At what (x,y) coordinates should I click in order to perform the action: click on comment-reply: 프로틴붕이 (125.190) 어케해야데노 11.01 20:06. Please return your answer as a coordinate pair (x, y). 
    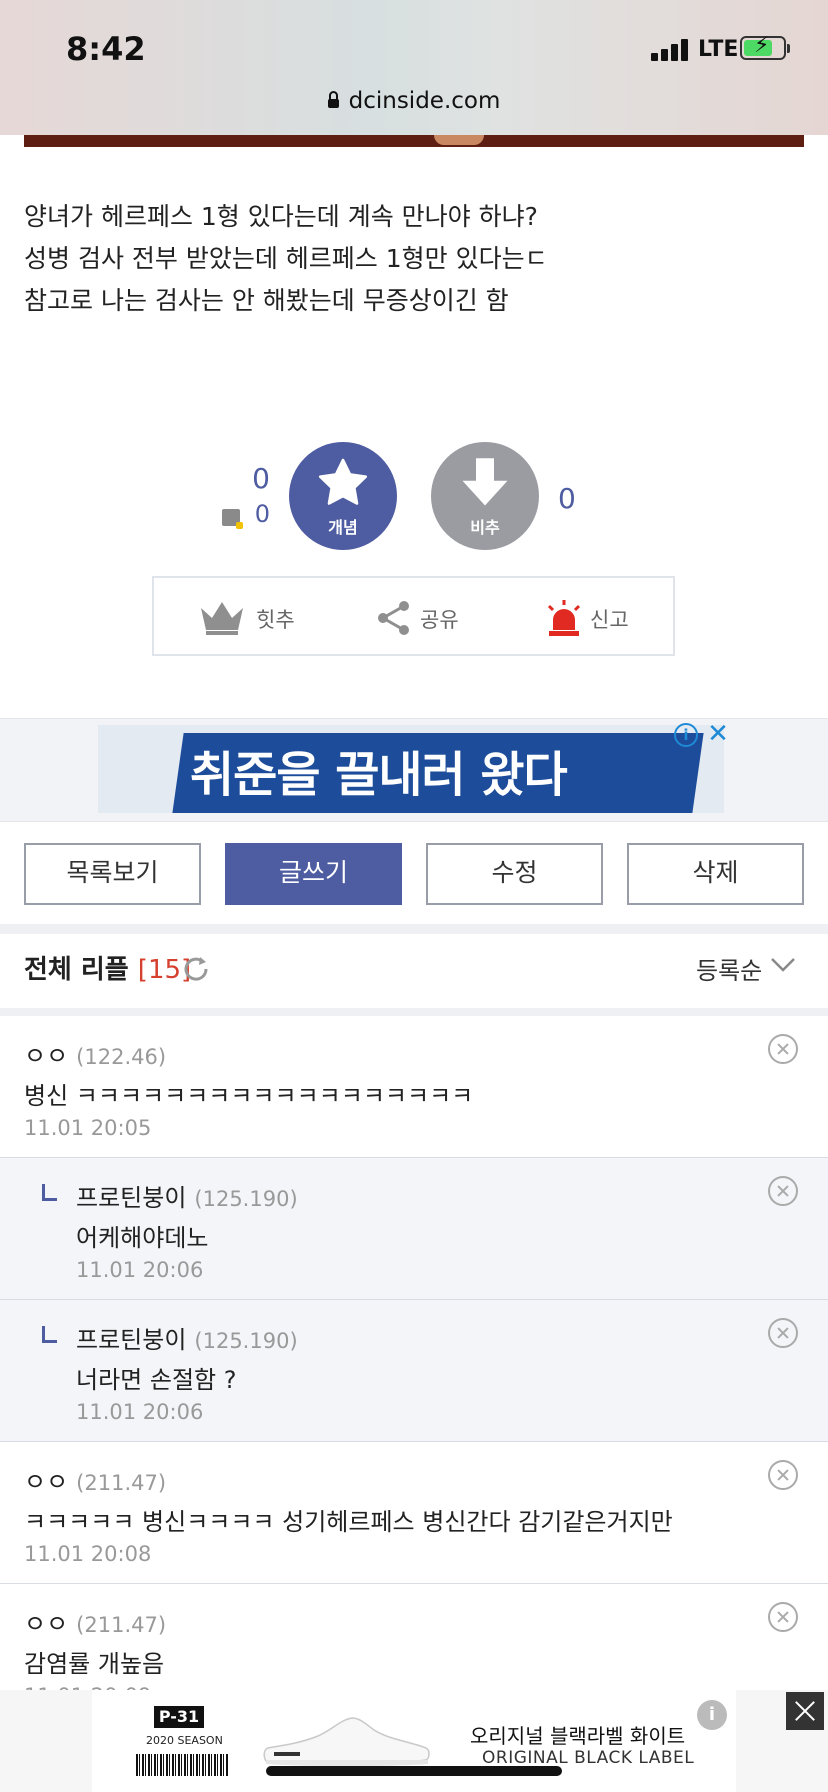
    Looking at the image, I should click on (414, 1229).